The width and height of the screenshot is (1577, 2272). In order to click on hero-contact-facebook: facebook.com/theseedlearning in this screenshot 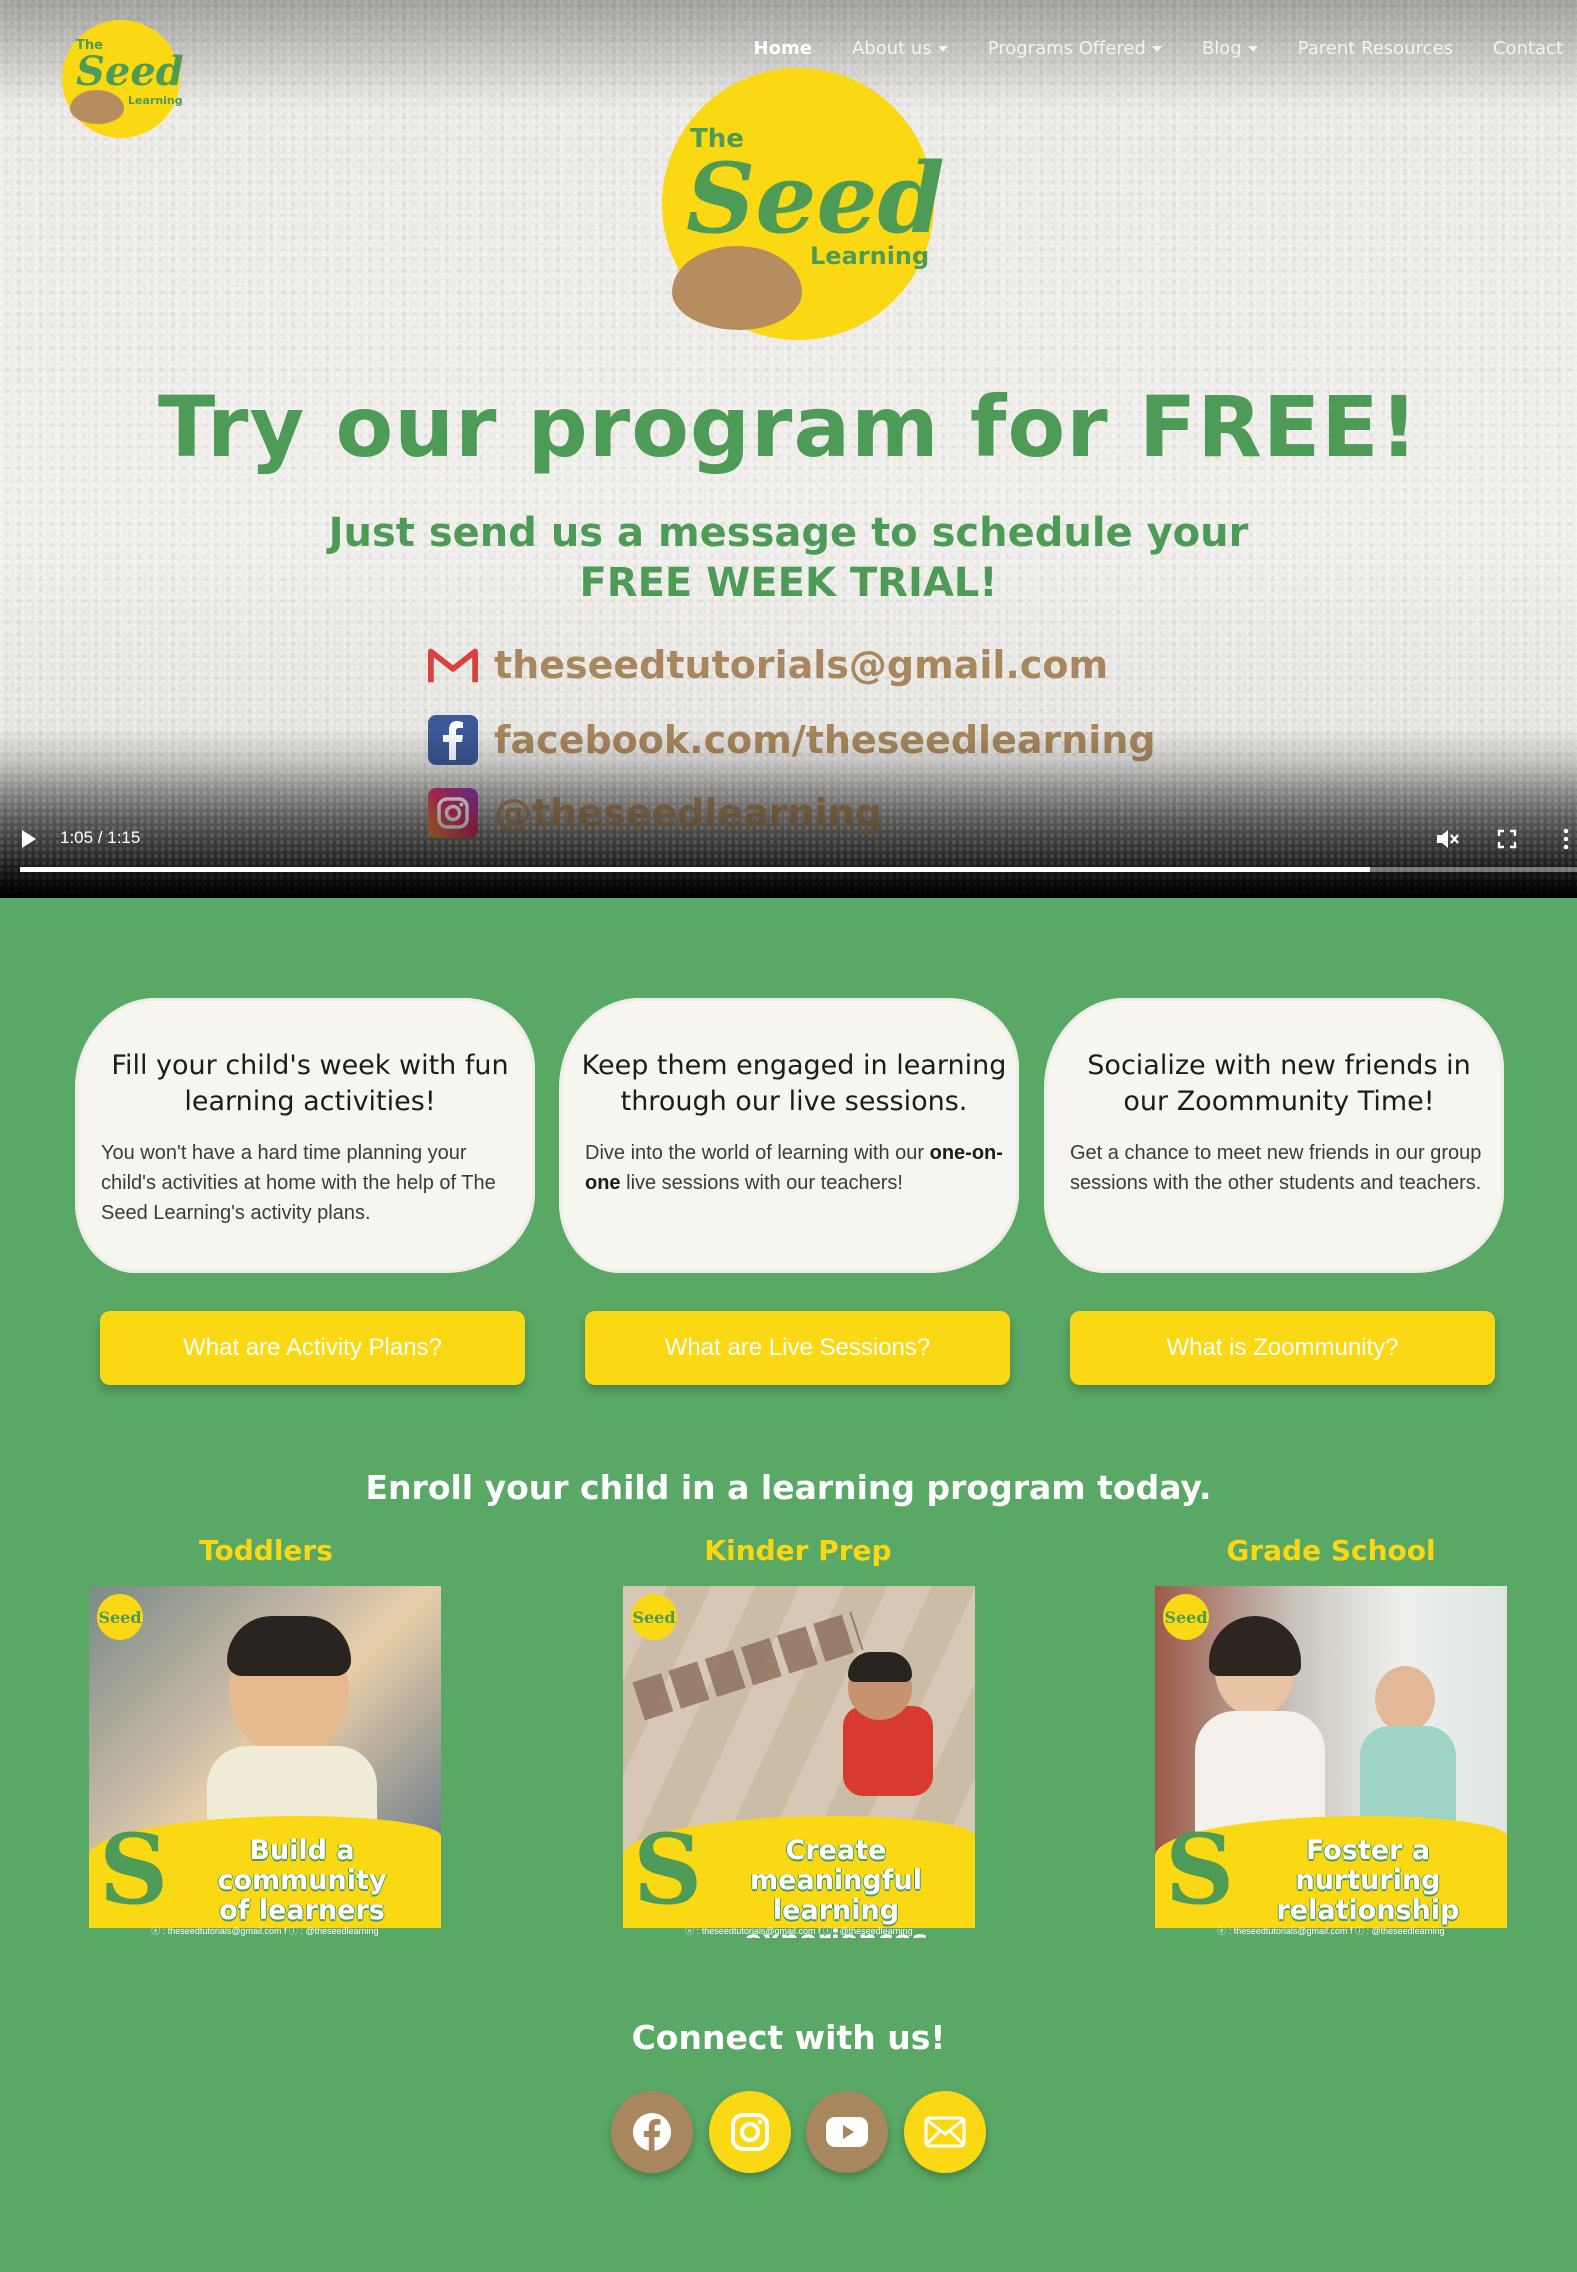, I will do `click(792, 740)`.